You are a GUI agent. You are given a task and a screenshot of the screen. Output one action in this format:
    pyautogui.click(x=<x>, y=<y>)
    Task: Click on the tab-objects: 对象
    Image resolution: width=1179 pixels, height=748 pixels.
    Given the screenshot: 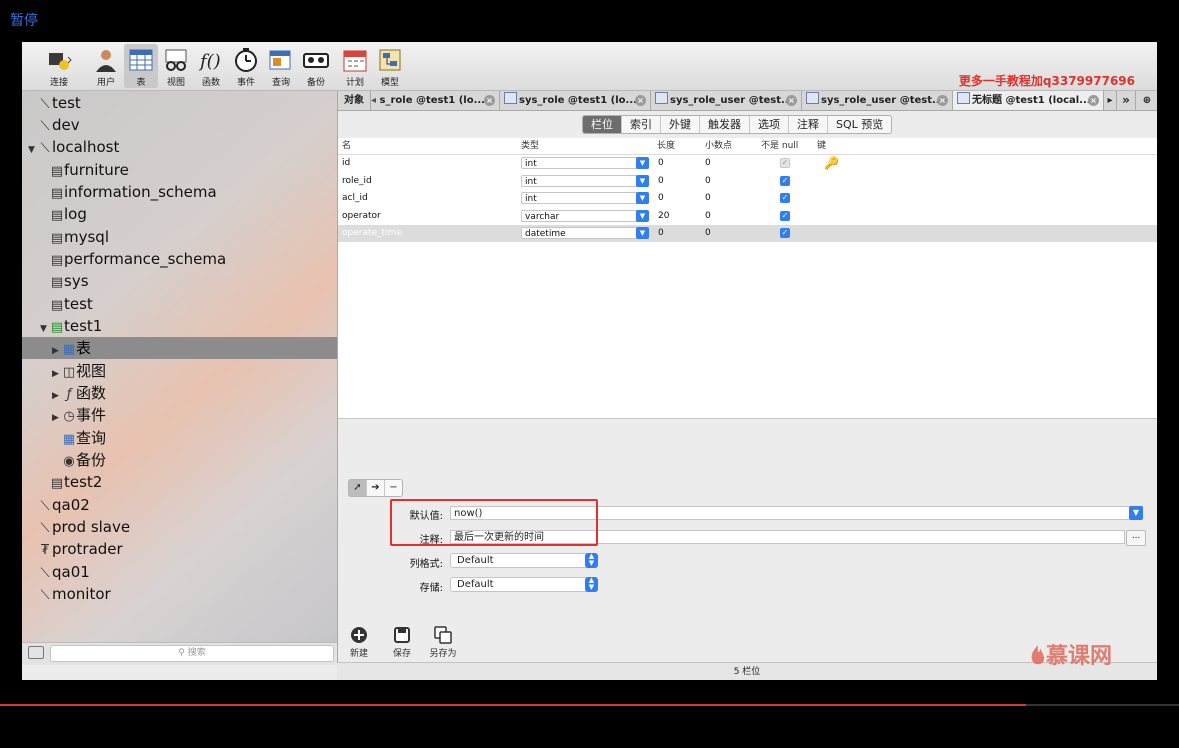 What is the action you would take?
    pyautogui.click(x=354, y=100)
    